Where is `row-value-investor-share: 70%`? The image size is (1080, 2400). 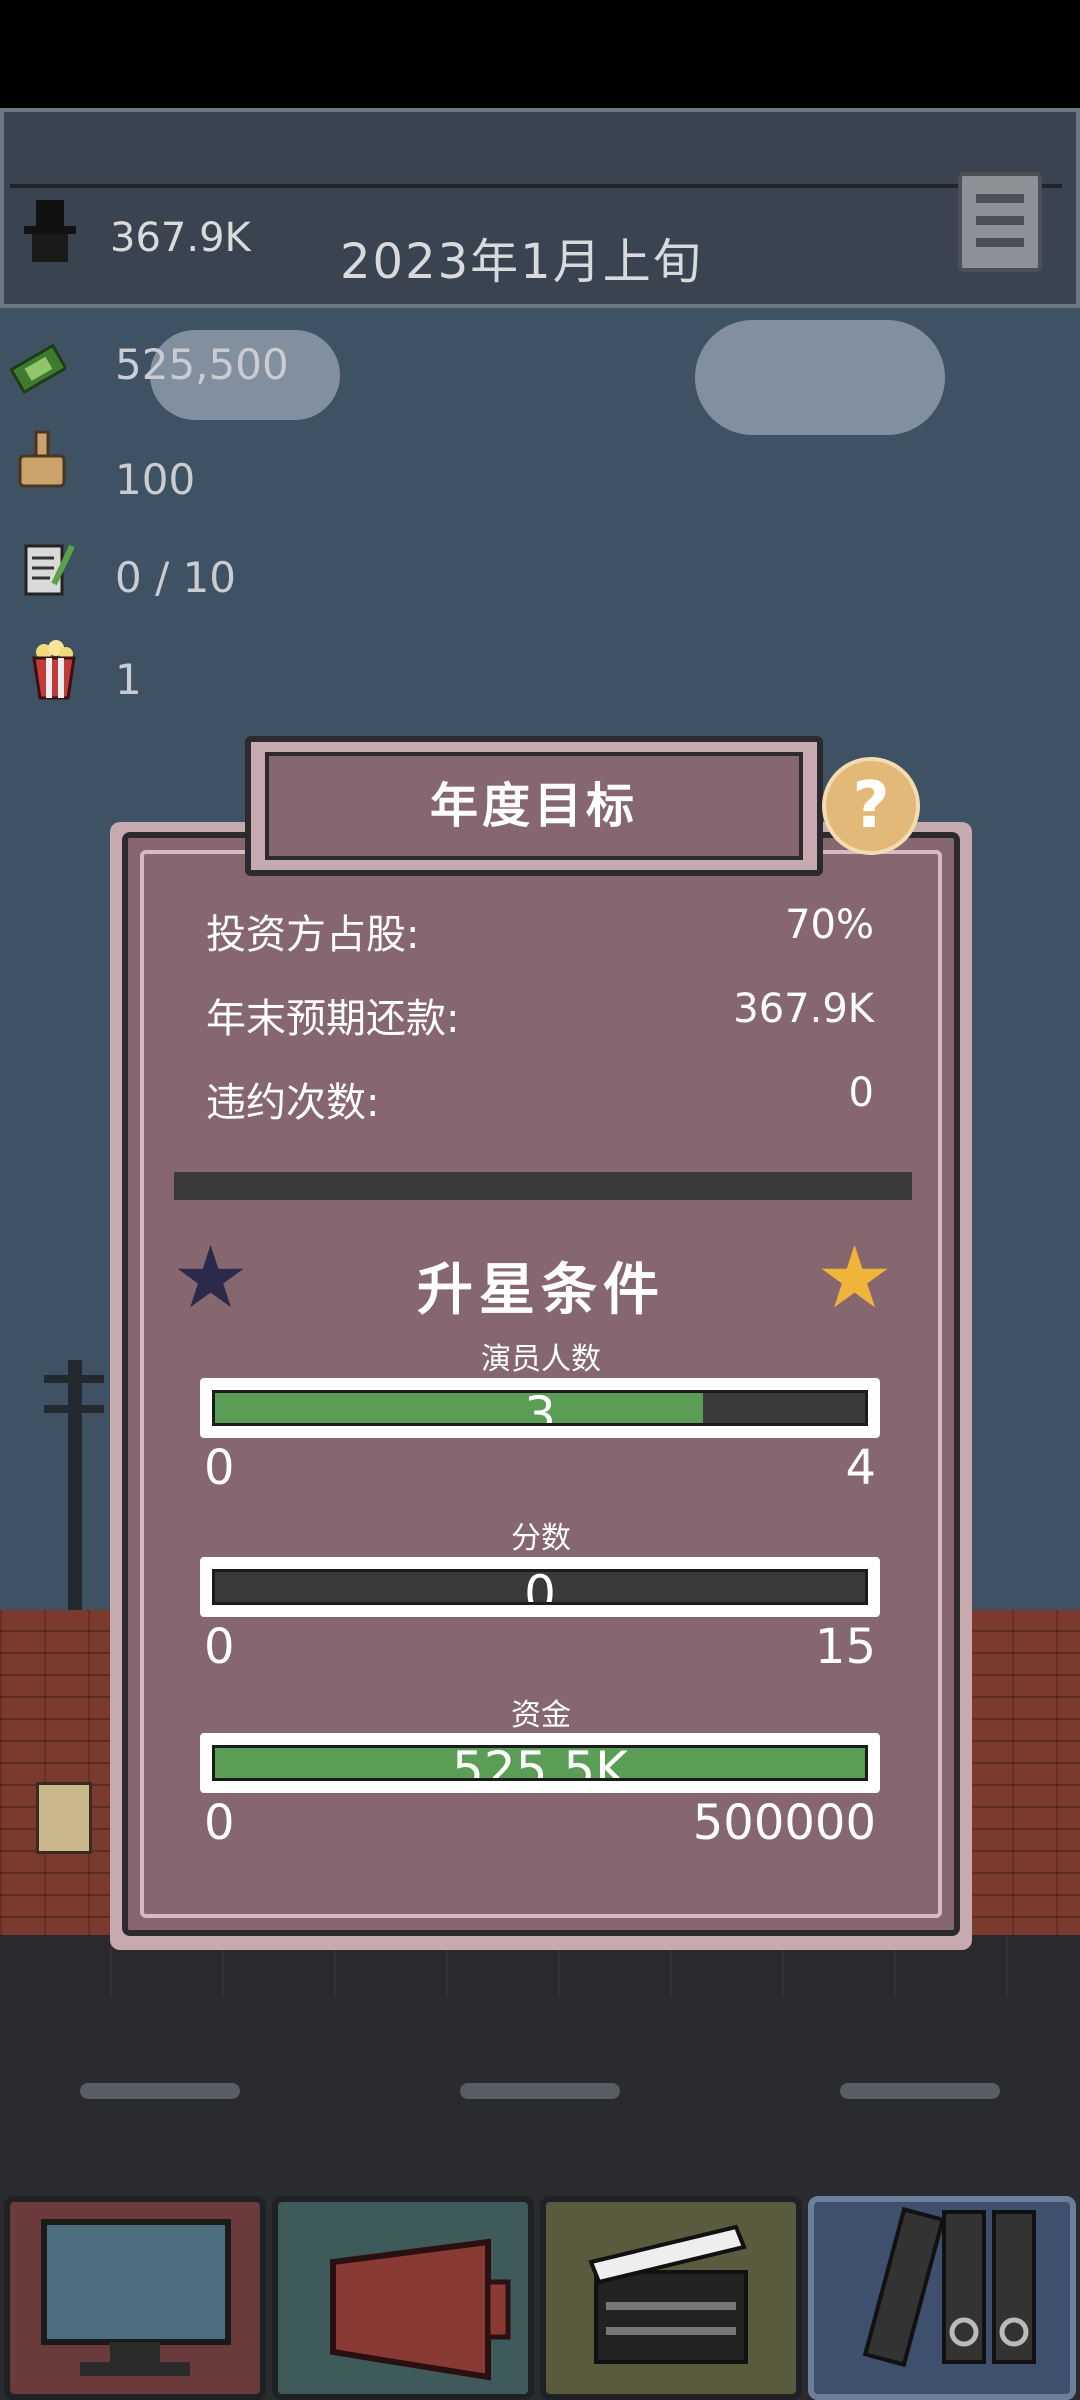
row-value-investor-share: 70% is located at coordinates (829, 925).